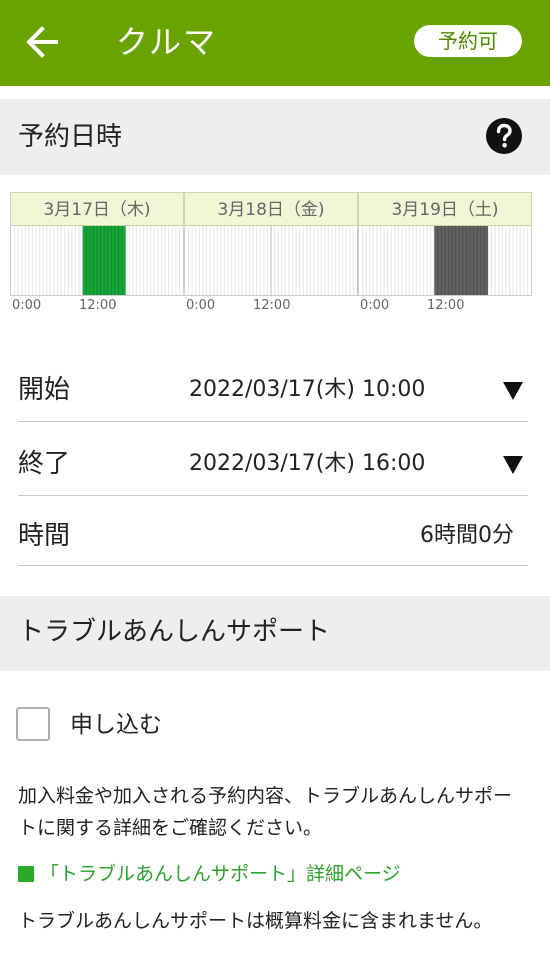  I want to click on timeline-day: 3月18日（金), so click(271, 244).